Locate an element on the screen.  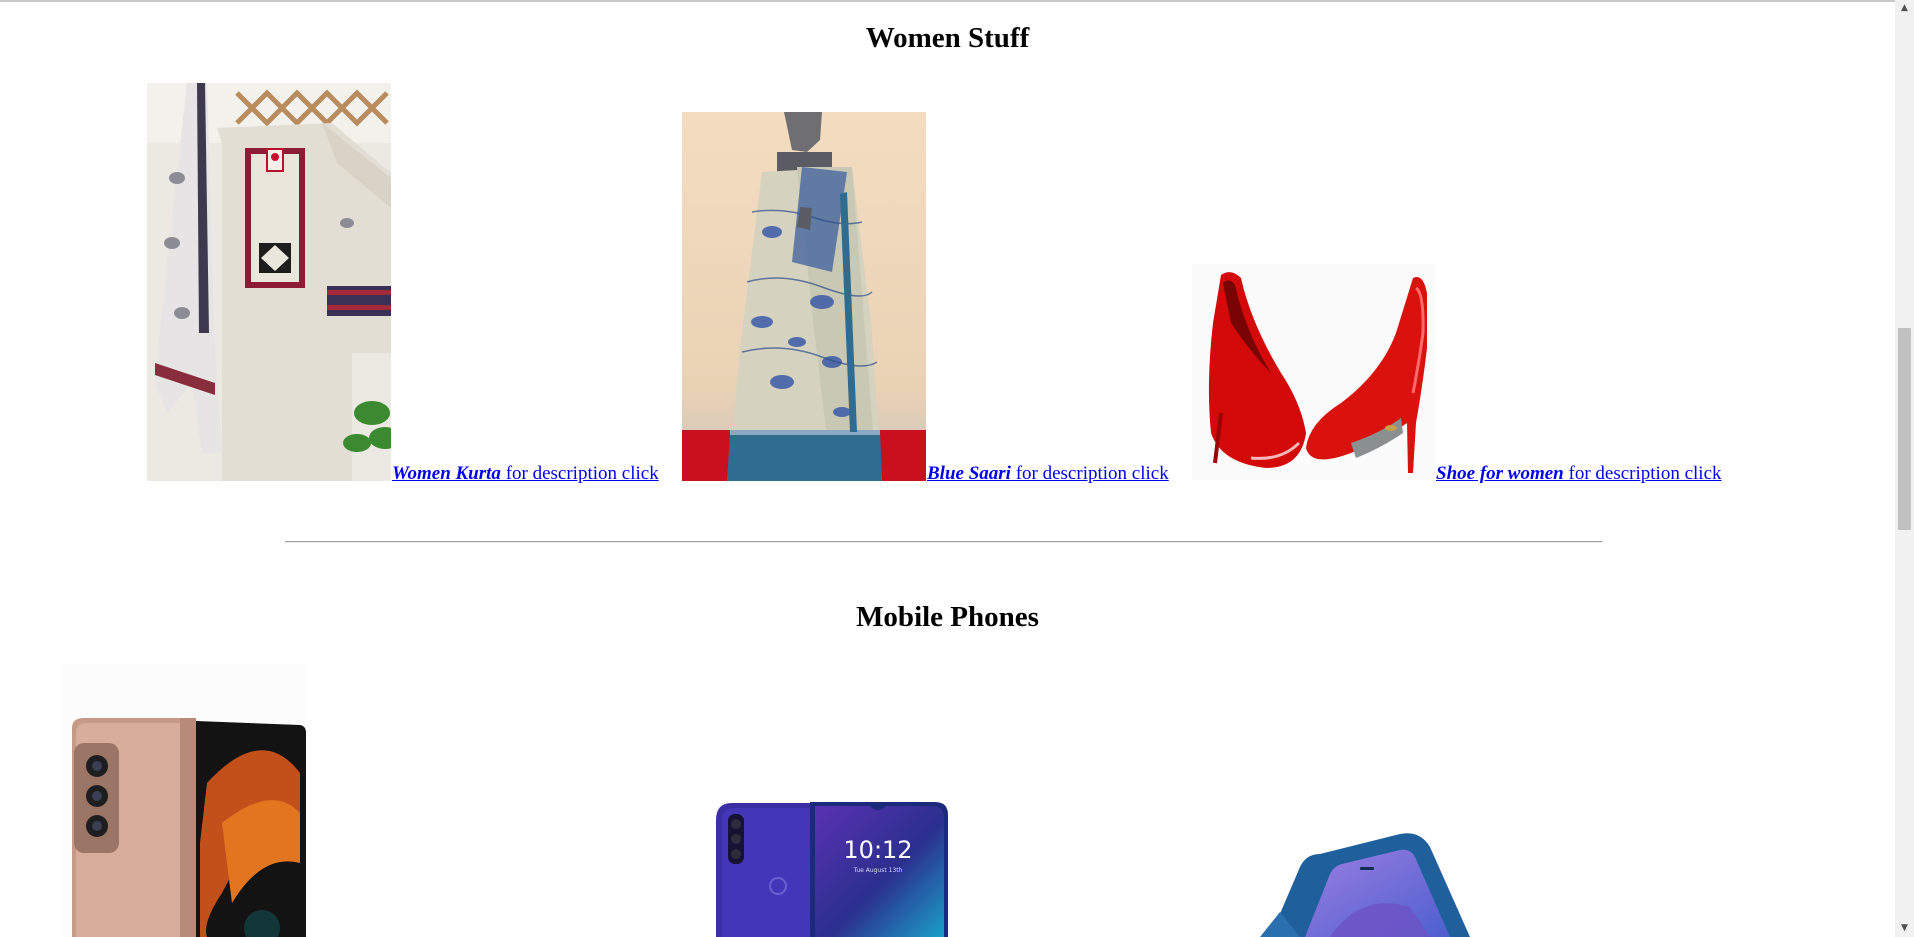
shoe-for-women-link: Shoe for women for description click is located at coordinates (1579, 474).